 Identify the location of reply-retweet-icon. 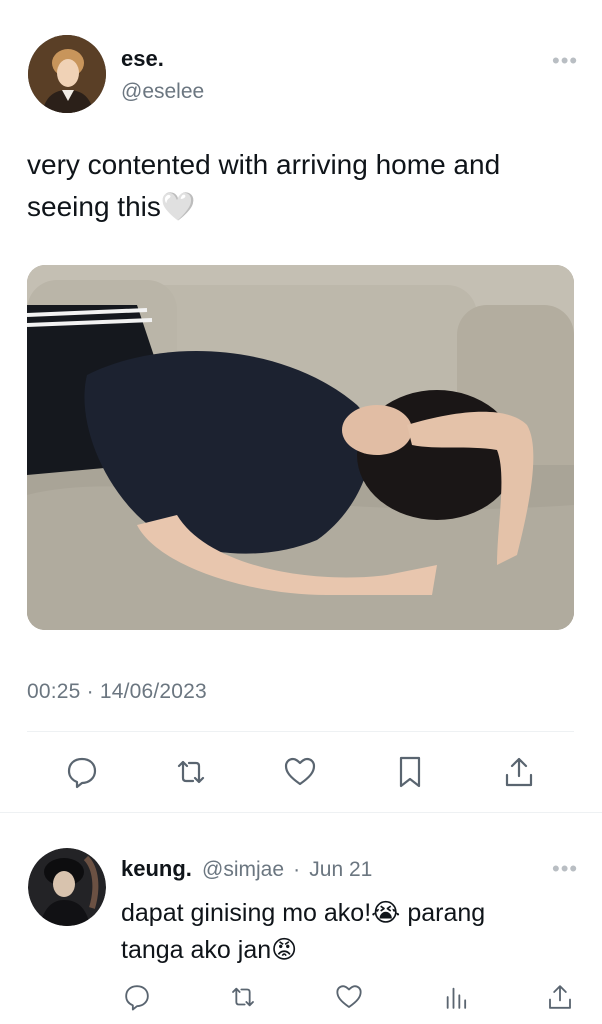
(243, 997).